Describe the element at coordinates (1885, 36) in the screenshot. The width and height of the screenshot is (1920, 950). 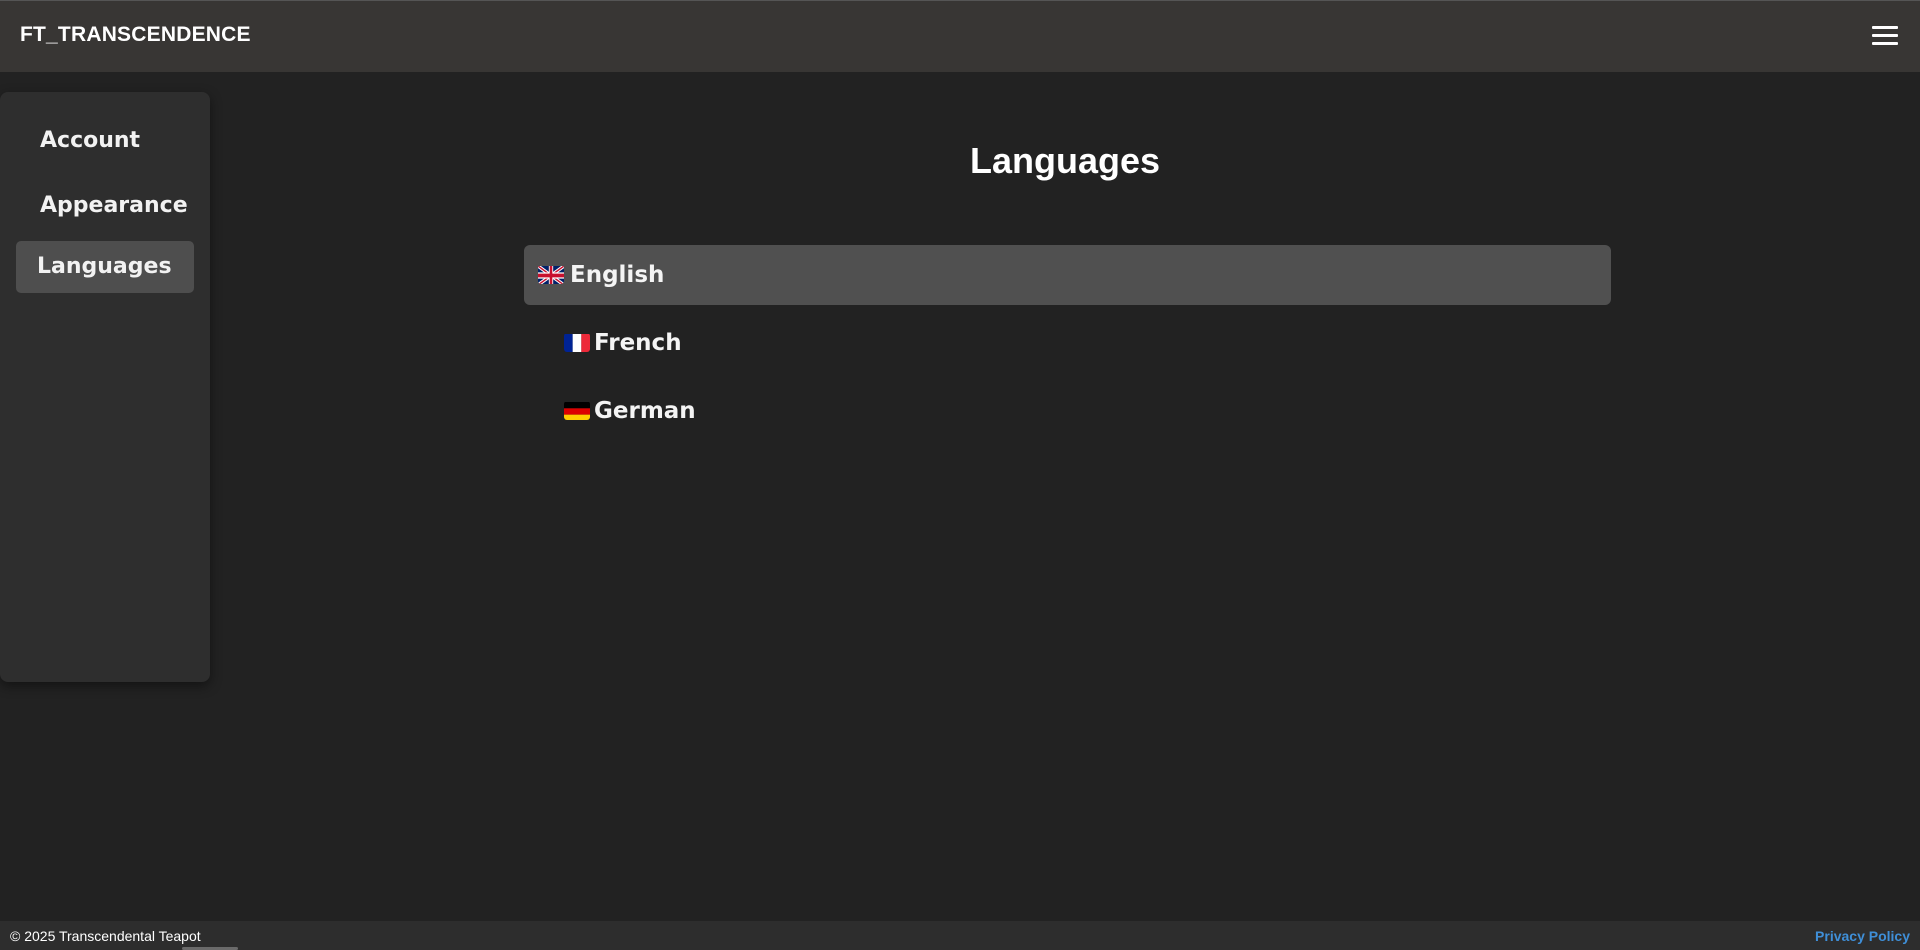
I see `hamburger-menu-icon` at that location.